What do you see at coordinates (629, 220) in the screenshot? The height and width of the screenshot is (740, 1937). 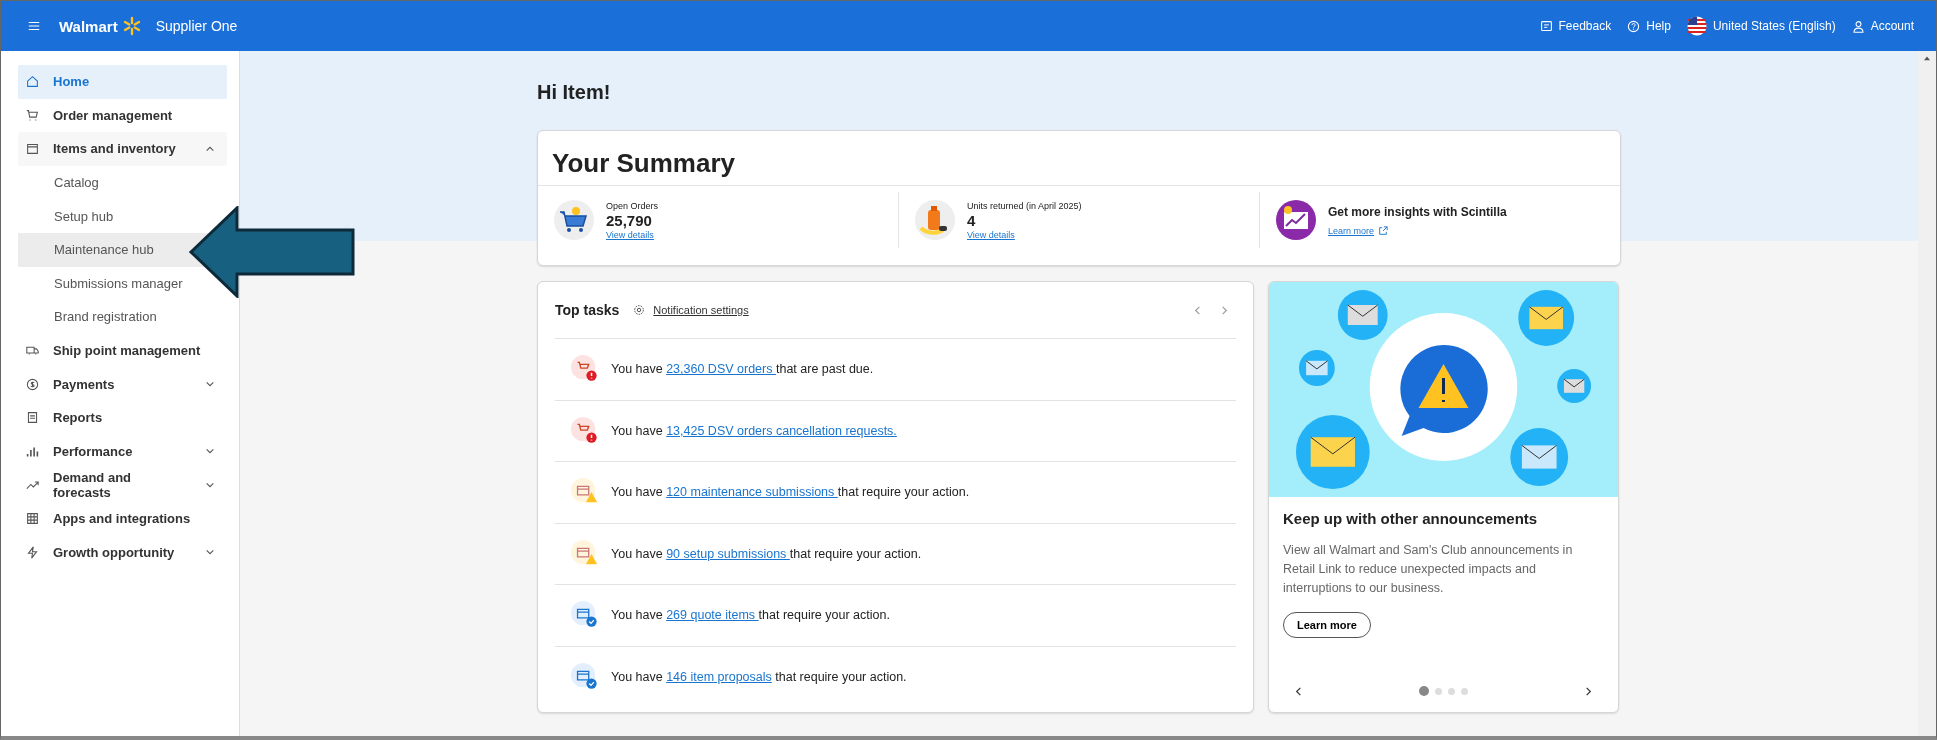 I see `stat-value: 25,790` at bounding box center [629, 220].